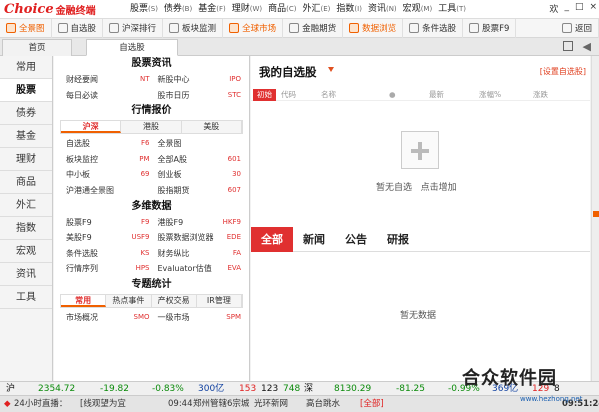  I want to click on menu-item-t: 工具(T), so click(452, 9).